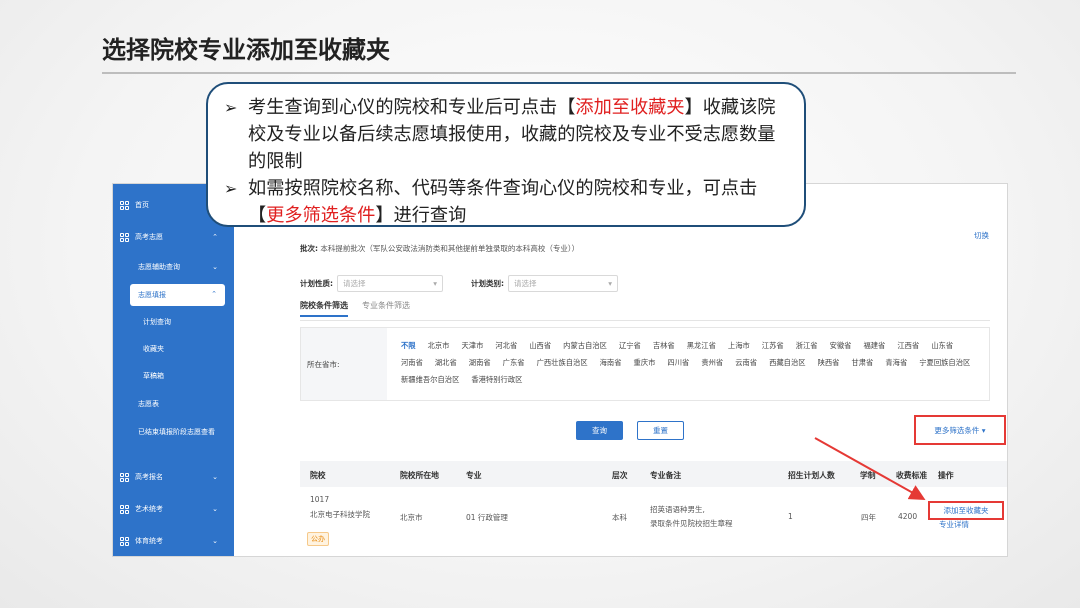 Image resolution: width=1080 pixels, height=608 pixels. I want to click on sidebar-item-label: 首页, so click(142, 205).